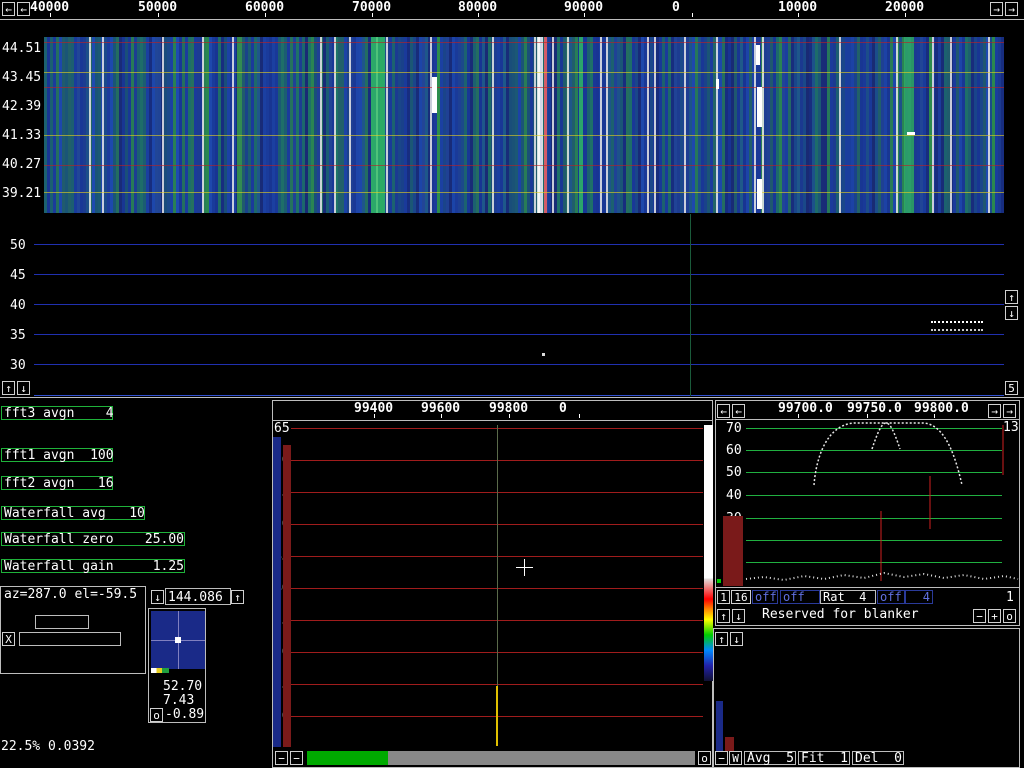 This screenshot has height=768, width=1024. I want to click on spectrum-y-label: 35, so click(18, 335).